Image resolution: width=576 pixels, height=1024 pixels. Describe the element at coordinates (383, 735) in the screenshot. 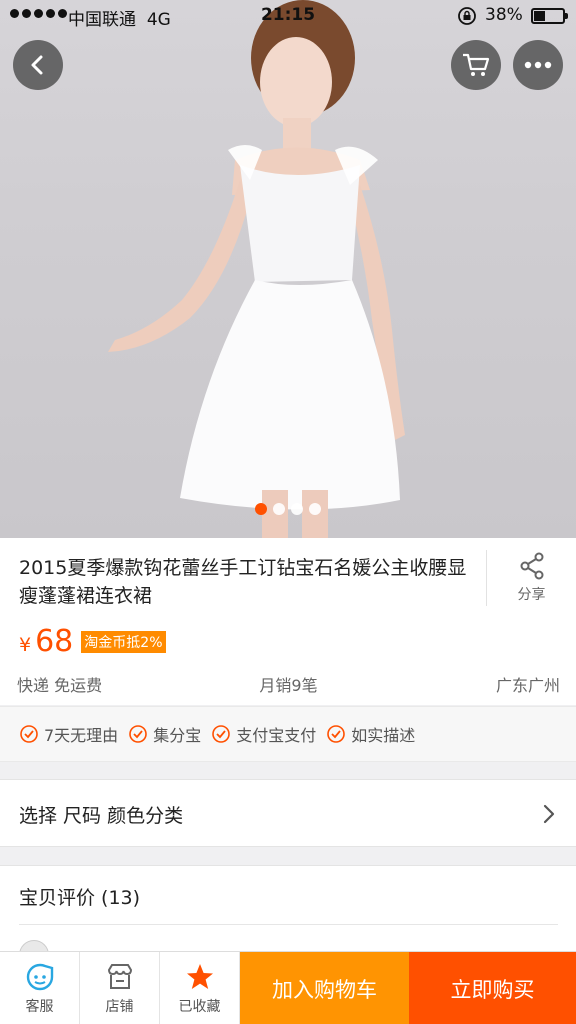

I see `guarantee-label: 如实描述` at that location.